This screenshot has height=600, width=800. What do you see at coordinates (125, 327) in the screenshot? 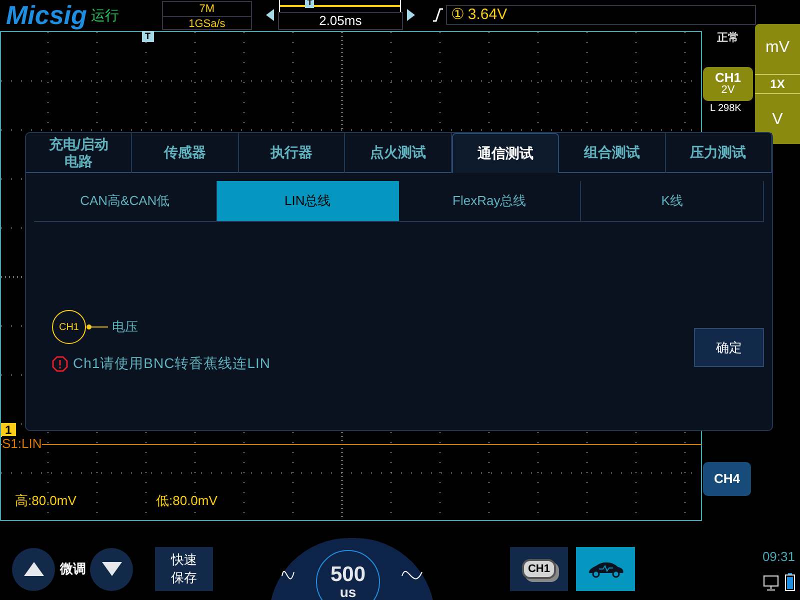
I see `measure-label: 电压` at bounding box center [125, 327].